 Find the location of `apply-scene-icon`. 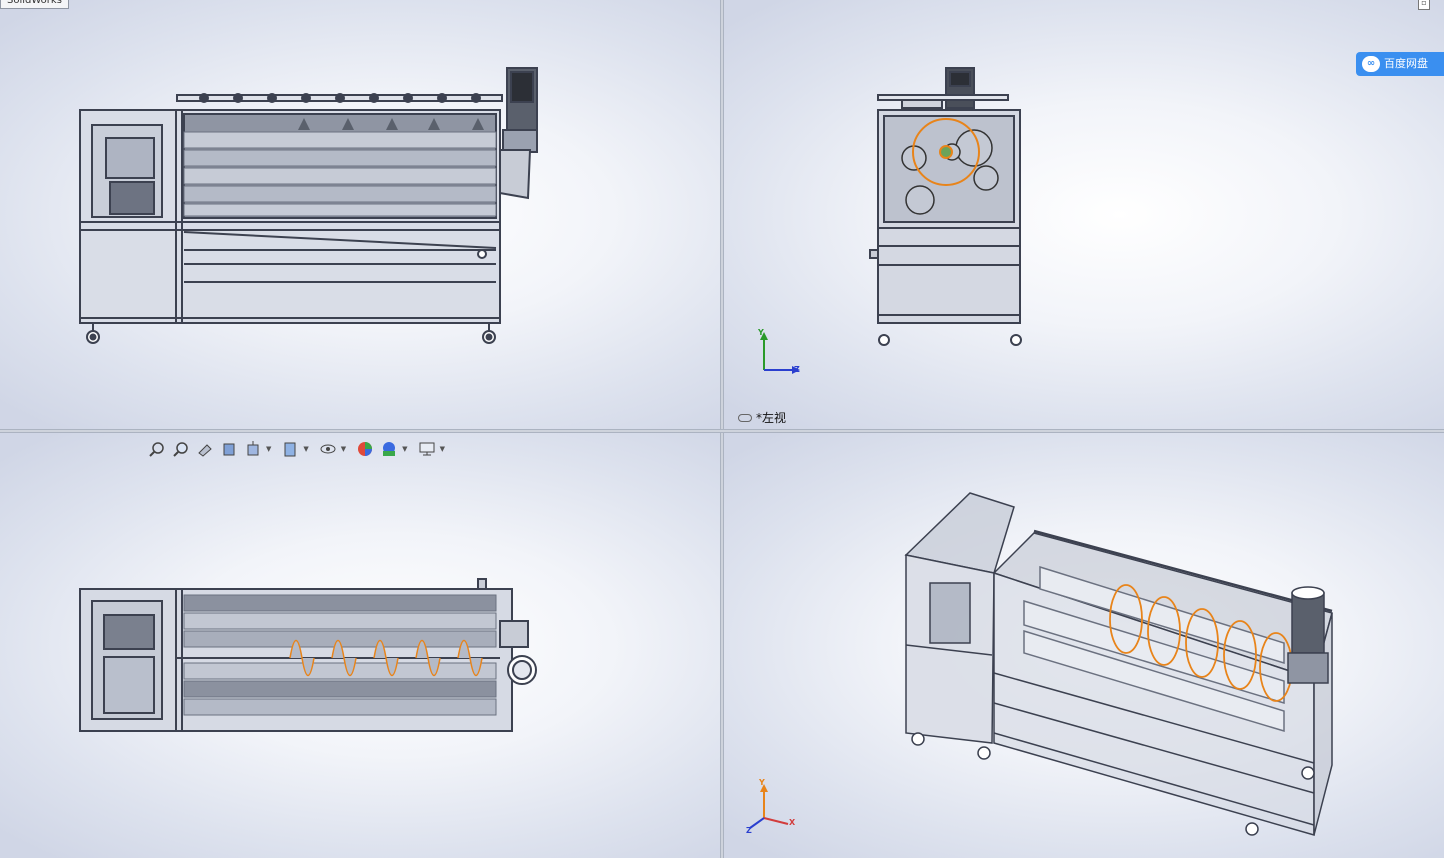

apply-scene-icon is located at coordinates (389, 449).